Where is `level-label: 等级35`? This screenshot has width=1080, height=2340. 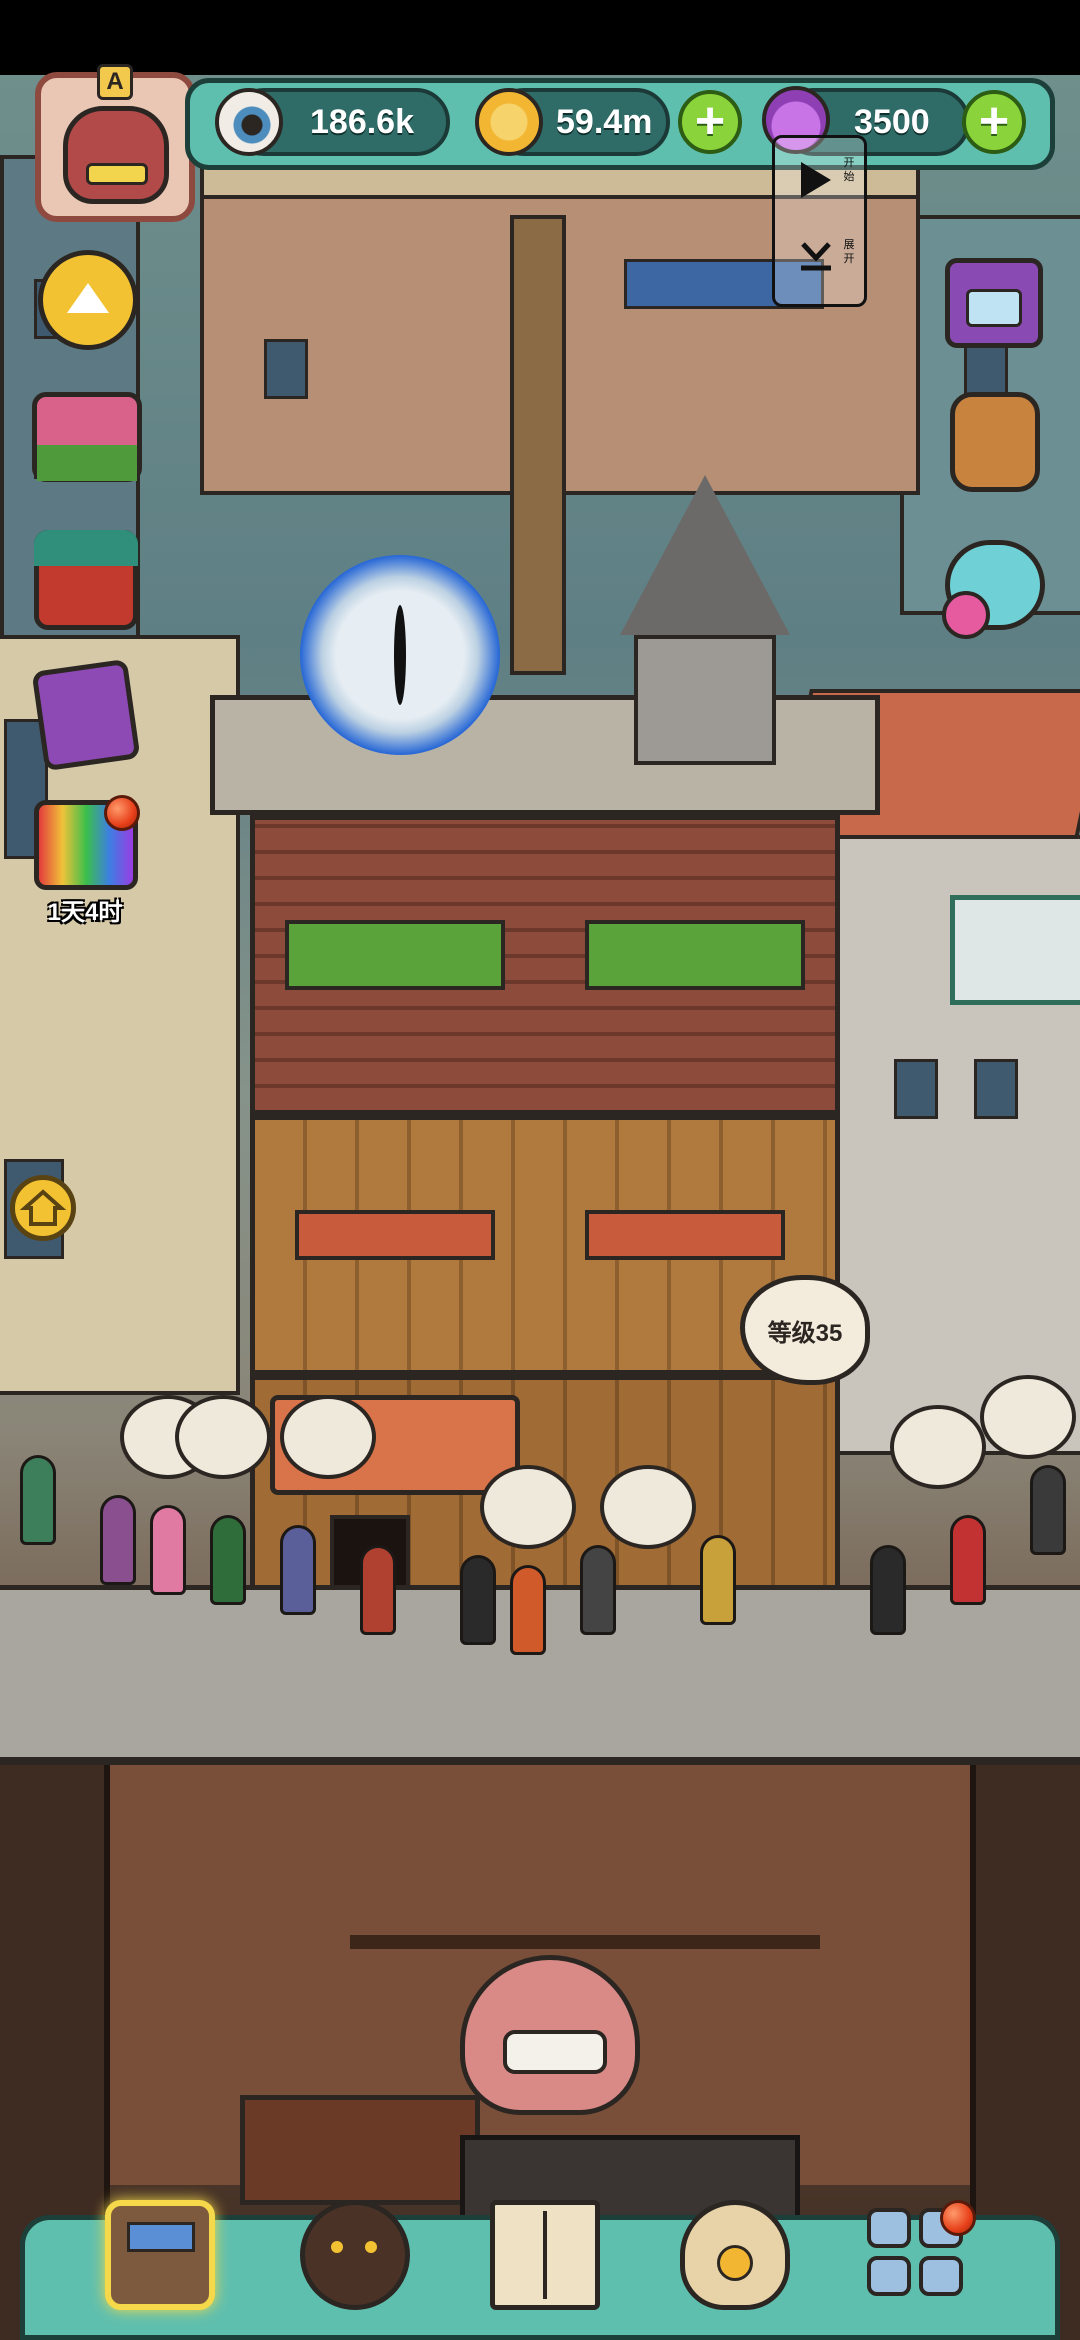 level-label: 等级35 is located at coordinates (805, 1333).